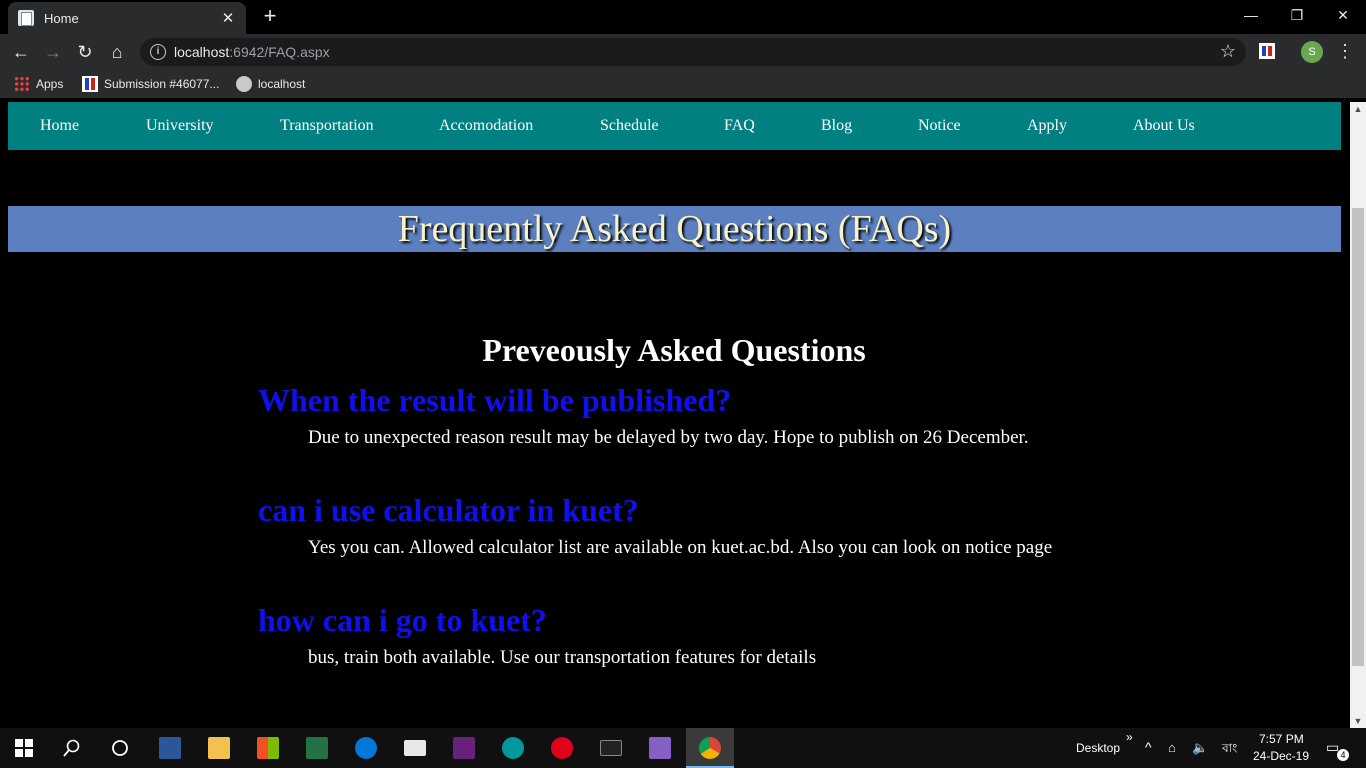 The height and width of the screenshot is (768, 1366). I want to click on browser-toolbar: ← → ↻ ⌂ i localhost:6942/FAQ.aspx ☆, so click(683, 52).